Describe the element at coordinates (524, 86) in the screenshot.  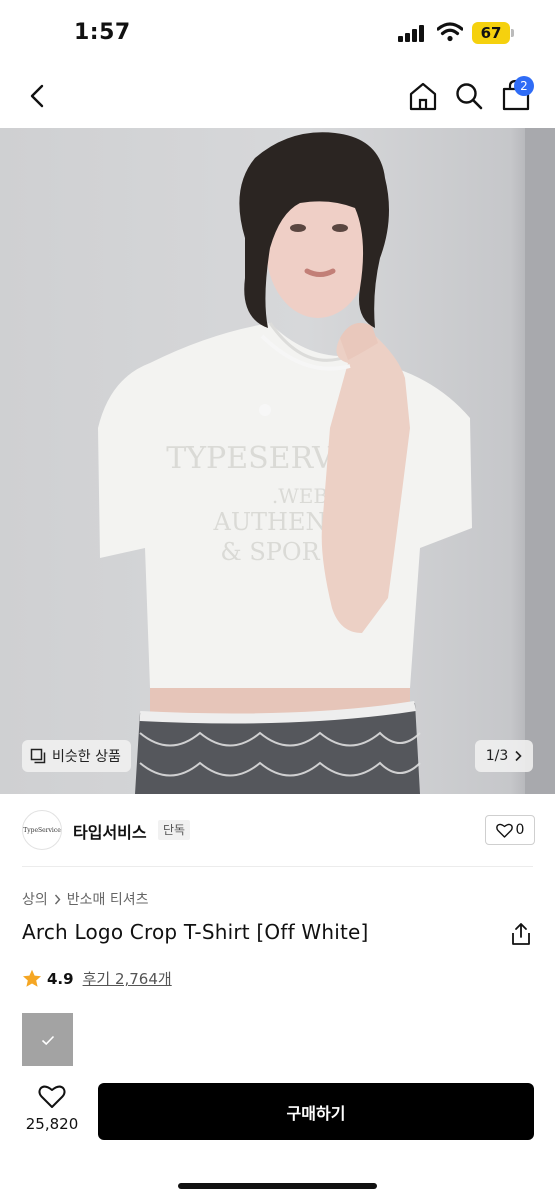
I see `cart-count-badge: 2` at that location.